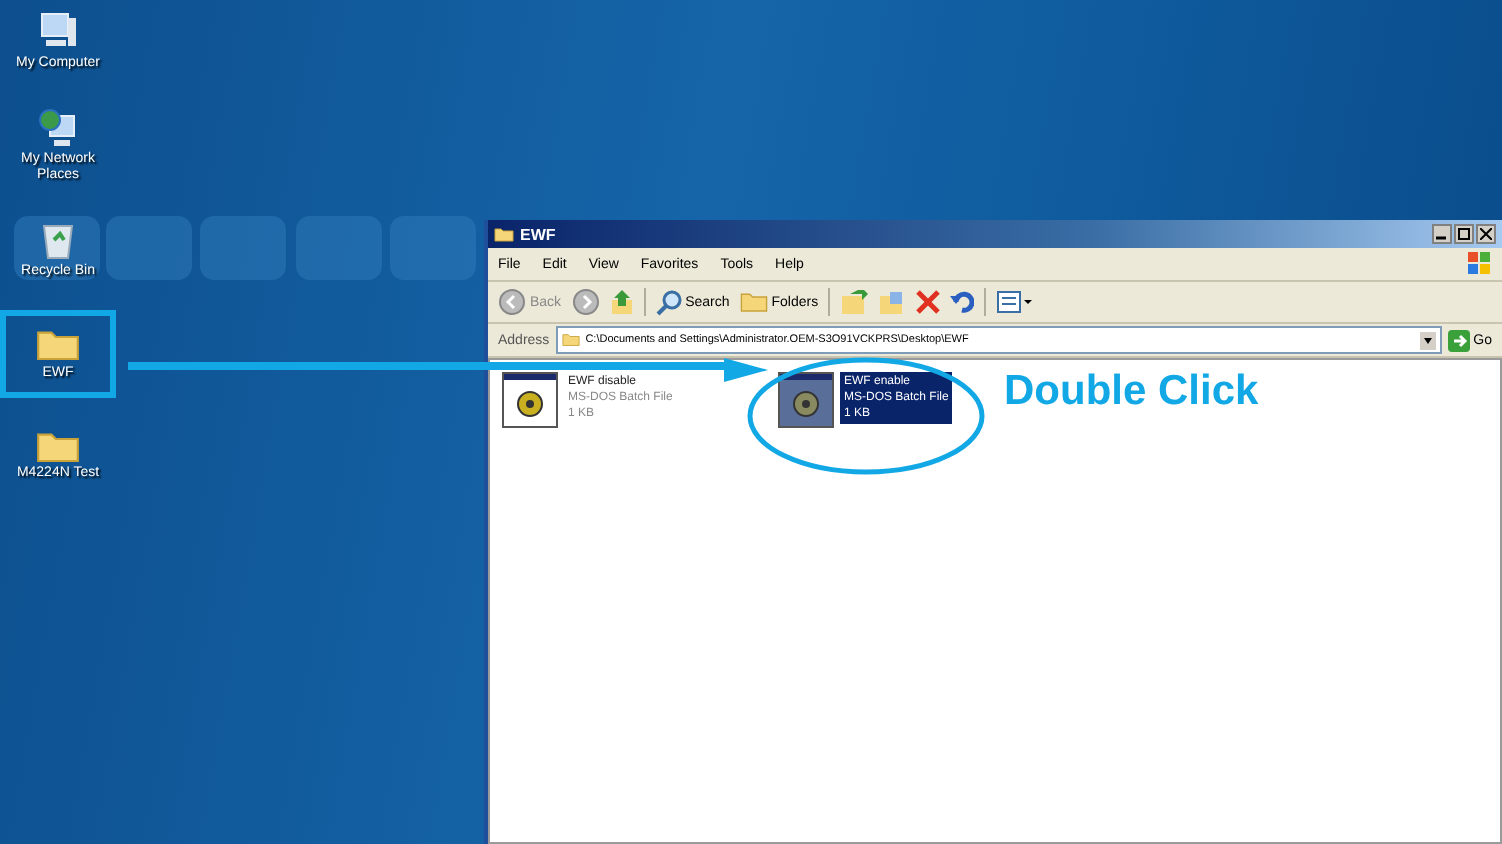  I want to click on computer-icon, so click(58, 32).